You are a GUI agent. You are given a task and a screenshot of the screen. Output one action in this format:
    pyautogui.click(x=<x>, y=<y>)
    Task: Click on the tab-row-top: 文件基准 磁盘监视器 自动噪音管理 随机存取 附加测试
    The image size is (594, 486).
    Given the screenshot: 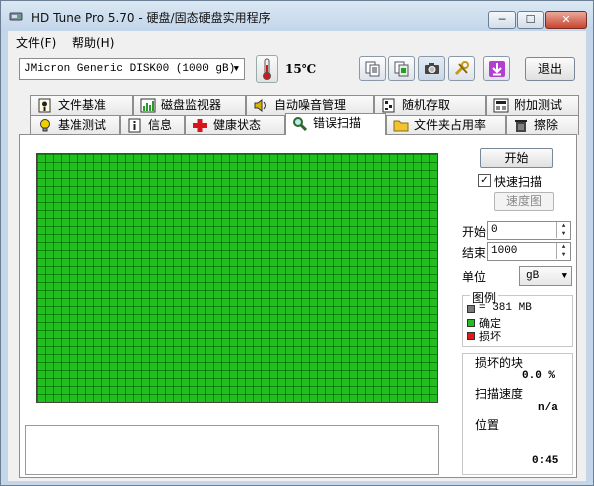 What is the action you would take?
    pyautogui.click(x=297, y=105)
    